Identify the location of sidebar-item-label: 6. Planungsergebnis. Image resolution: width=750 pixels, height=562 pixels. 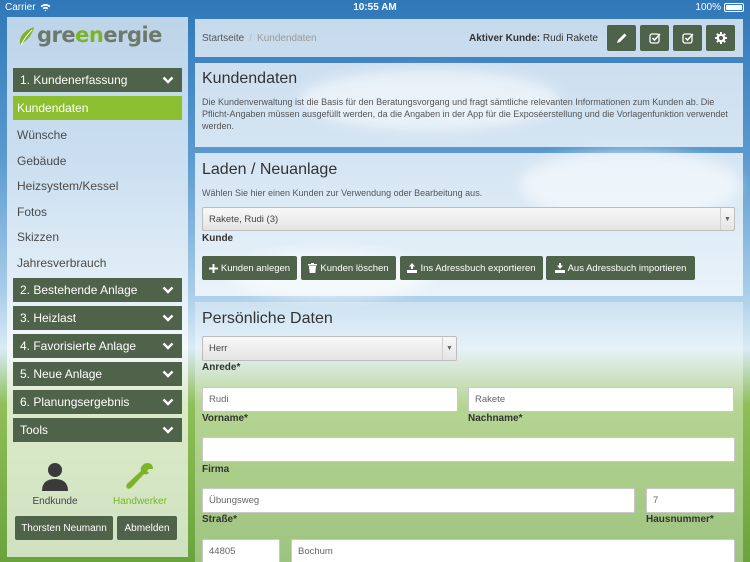
(75, 401).